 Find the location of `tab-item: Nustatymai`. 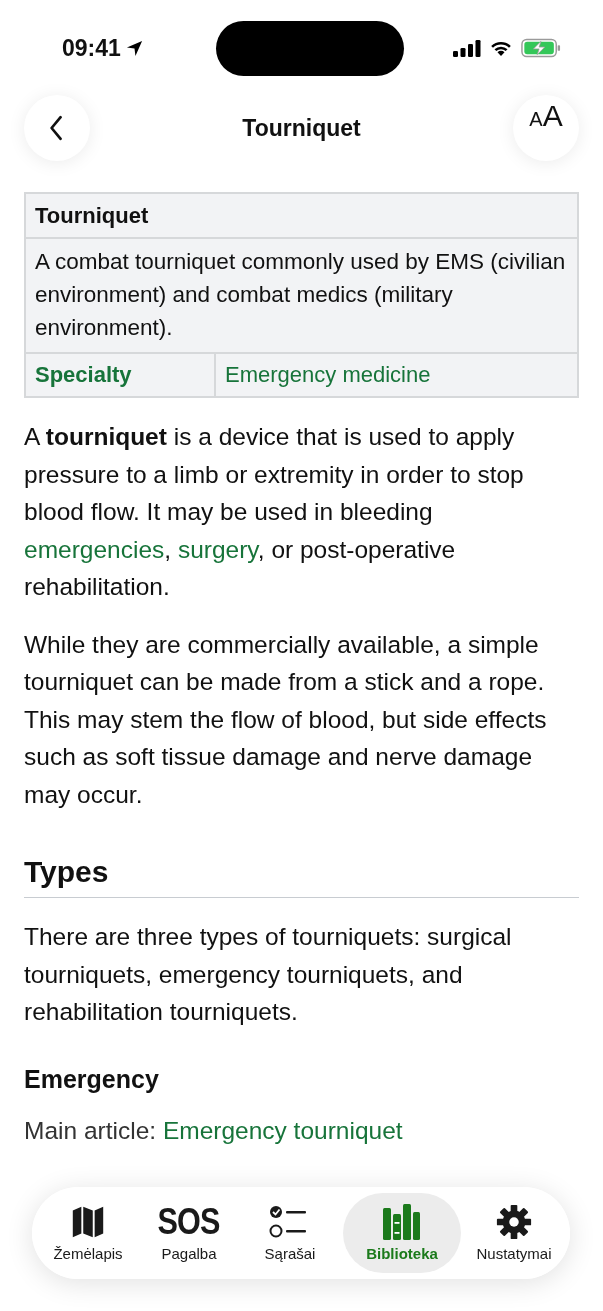

tab-item: Nustatymai is located at coordinates (514, 1233).